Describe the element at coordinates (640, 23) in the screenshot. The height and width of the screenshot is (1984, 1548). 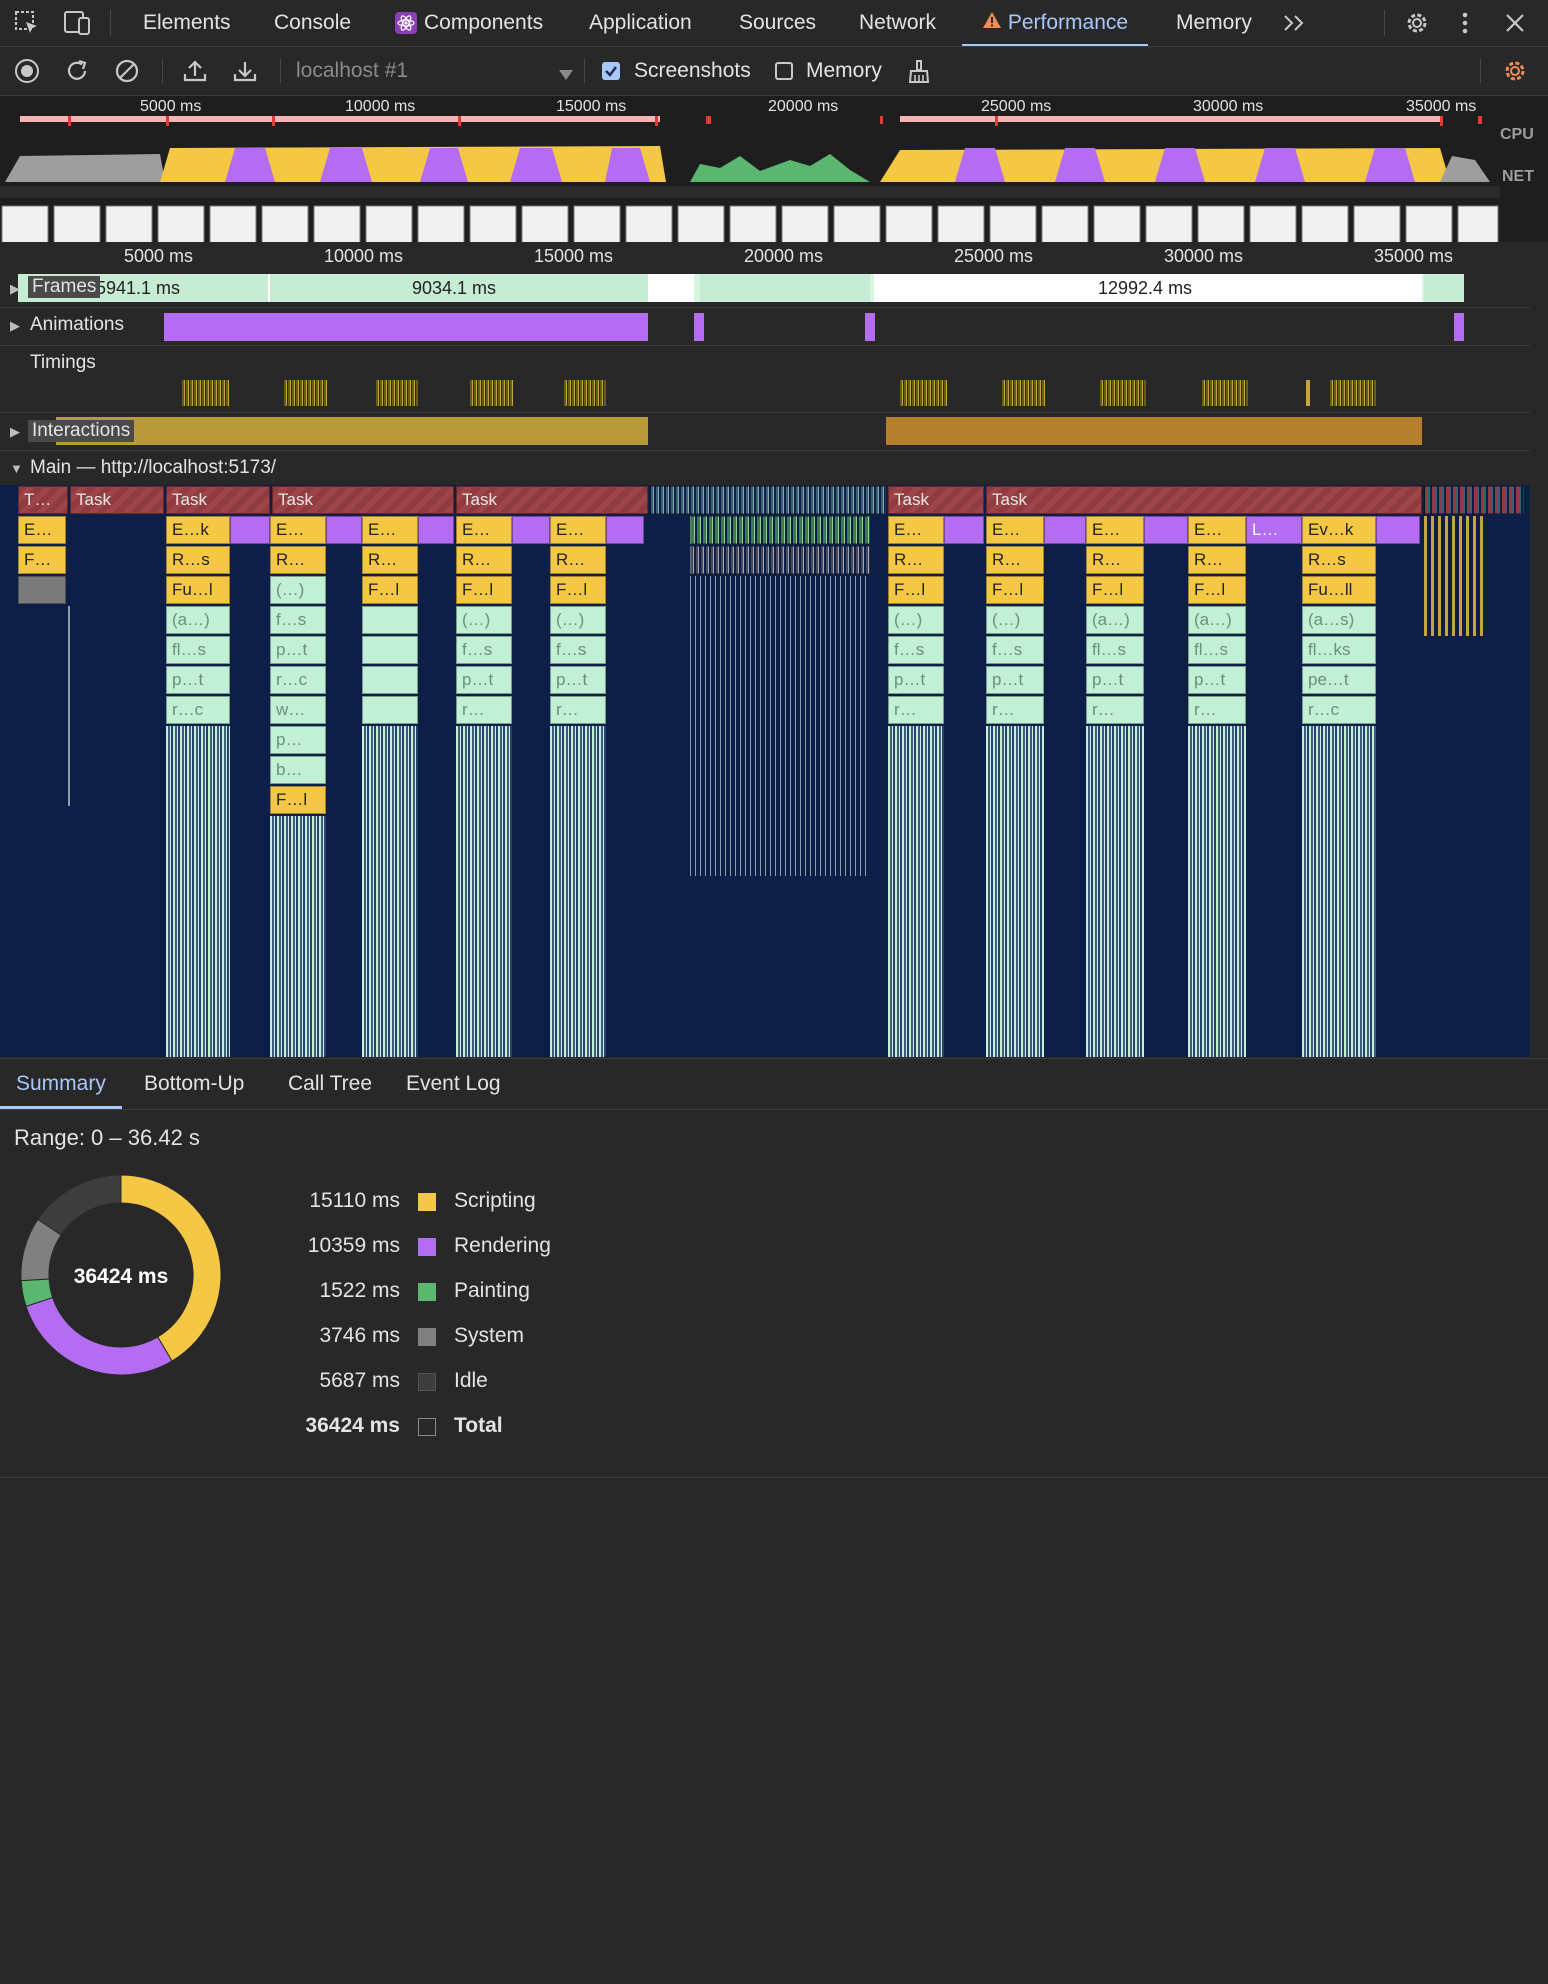
I see `tab-application: Application` at that location.